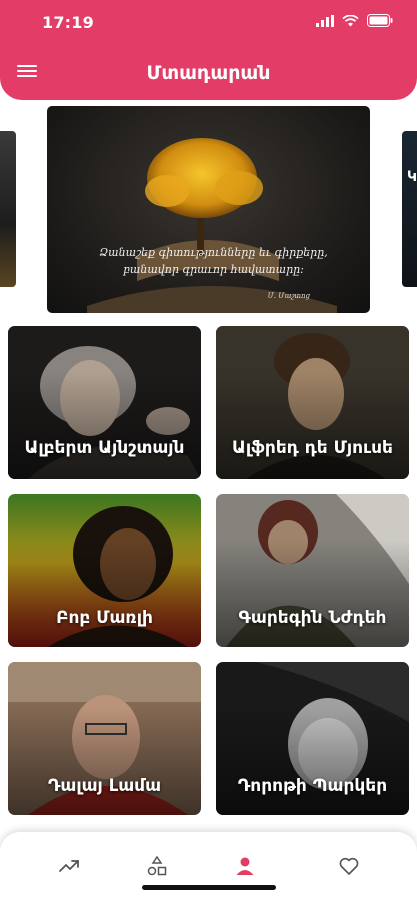  What do you see at coordinates (325, 20) in the screenshot?
I see `signal-icon` at bounding box center [325, 20].